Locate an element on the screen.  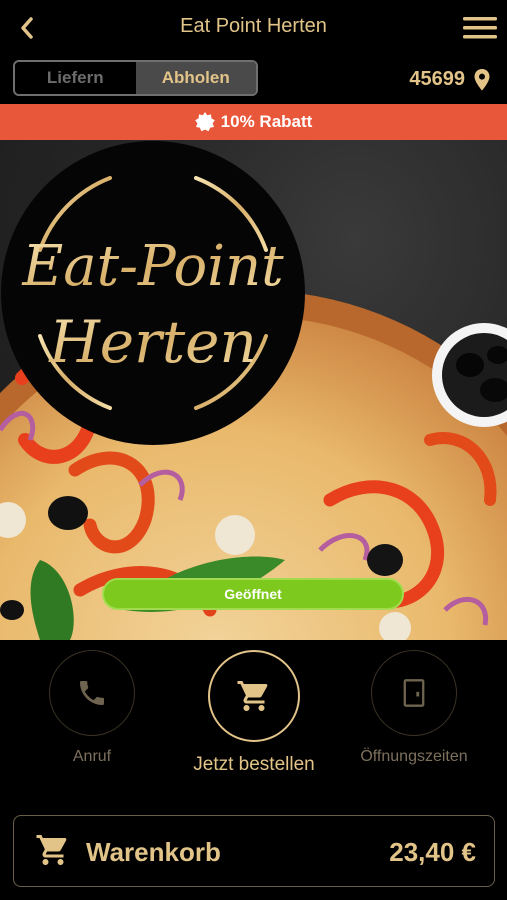
menu-button is located at coordinates (480, 28).